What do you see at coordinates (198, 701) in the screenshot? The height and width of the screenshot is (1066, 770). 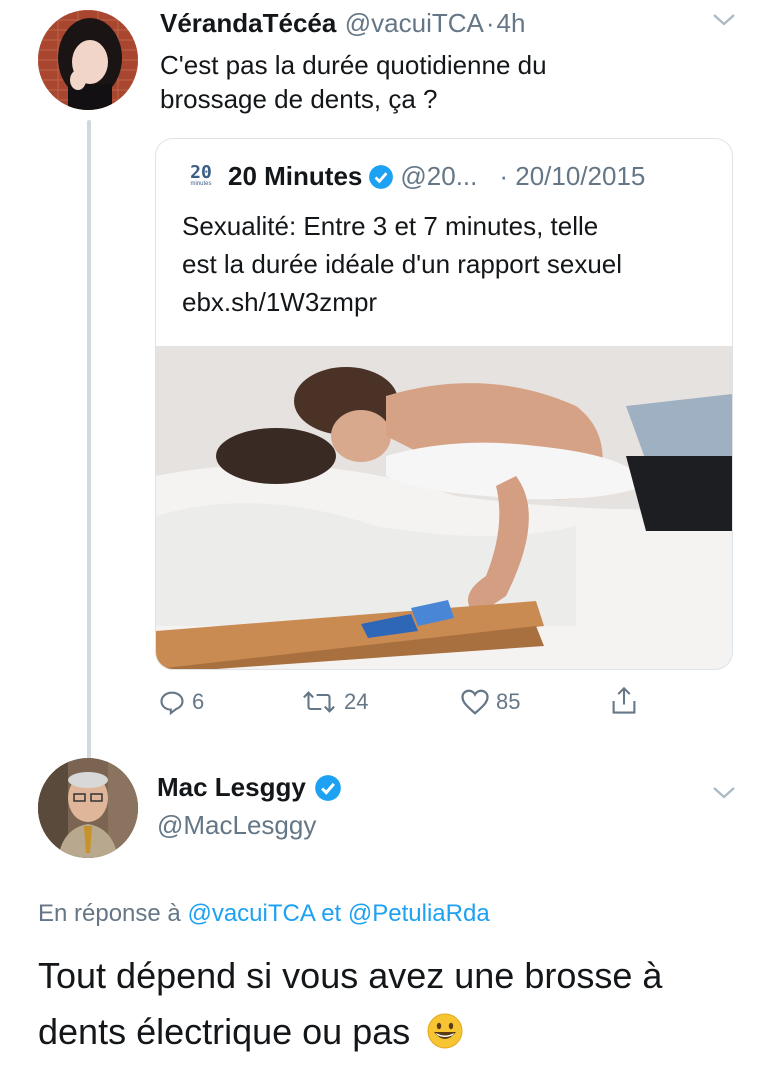 I see `reply-count: 6` at bounding box center [198, 701].